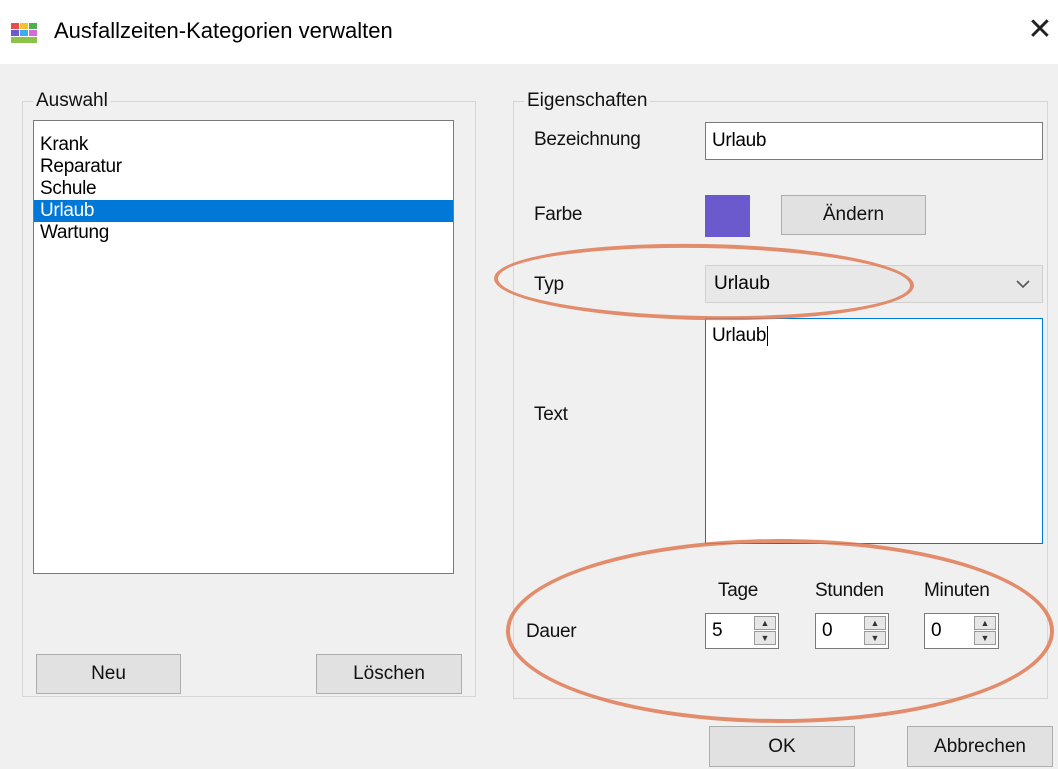 The width and height of the screenshot is (1058, 769). I want to click on bezeichnung-label: Bezeichnung, so click(587, 139).